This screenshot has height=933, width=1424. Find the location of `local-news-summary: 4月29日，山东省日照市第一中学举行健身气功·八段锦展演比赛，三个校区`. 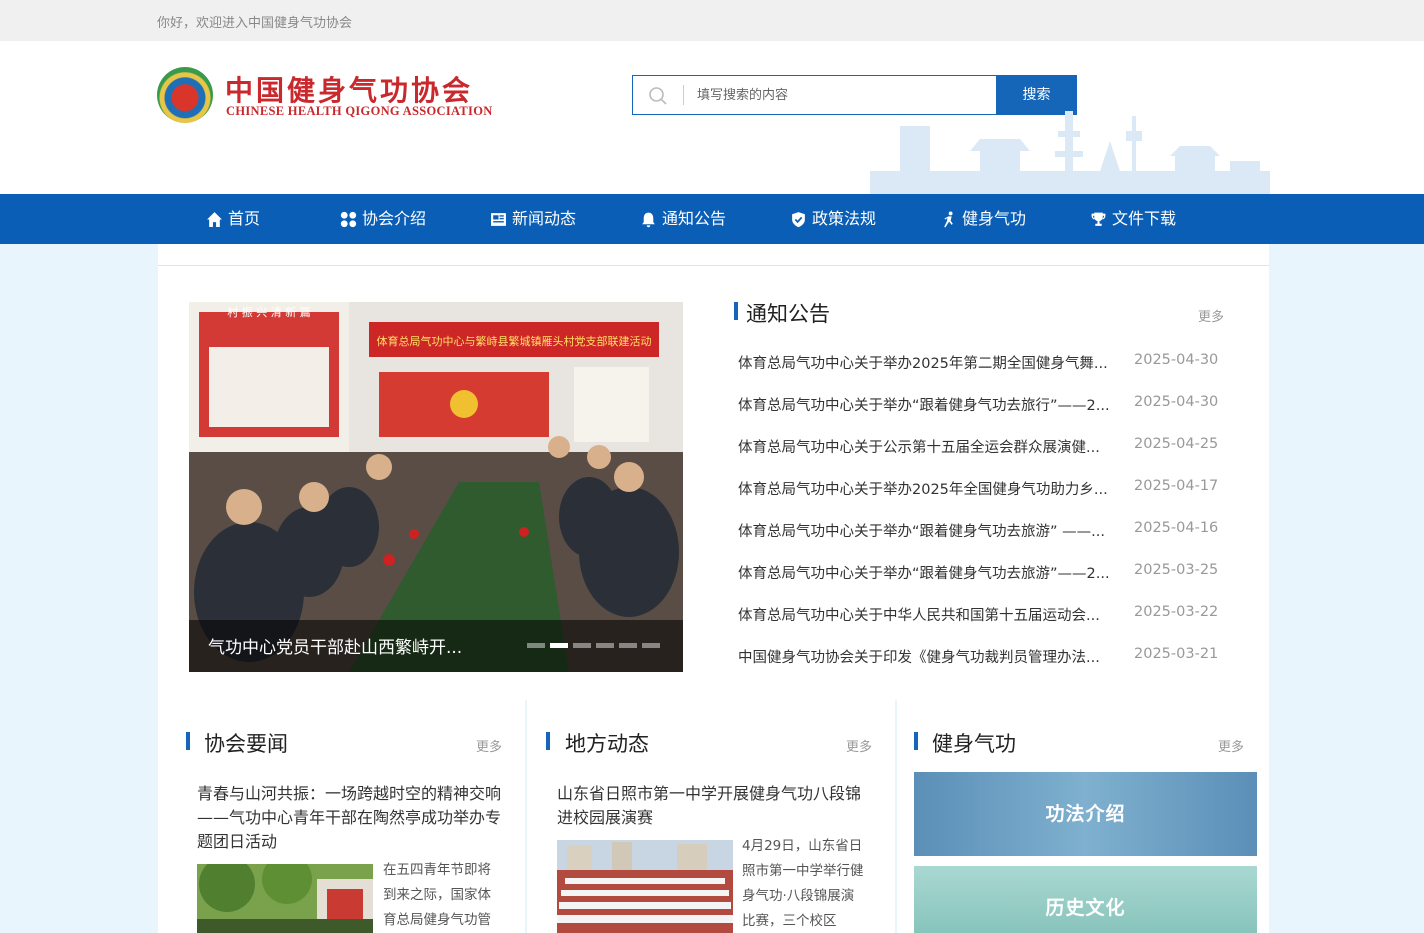

local-news-summary: 4月29日，山东省日照市第一中学举行健身气功·八段锦展演比赛，三个校区 is located at coordinates (803, 883).